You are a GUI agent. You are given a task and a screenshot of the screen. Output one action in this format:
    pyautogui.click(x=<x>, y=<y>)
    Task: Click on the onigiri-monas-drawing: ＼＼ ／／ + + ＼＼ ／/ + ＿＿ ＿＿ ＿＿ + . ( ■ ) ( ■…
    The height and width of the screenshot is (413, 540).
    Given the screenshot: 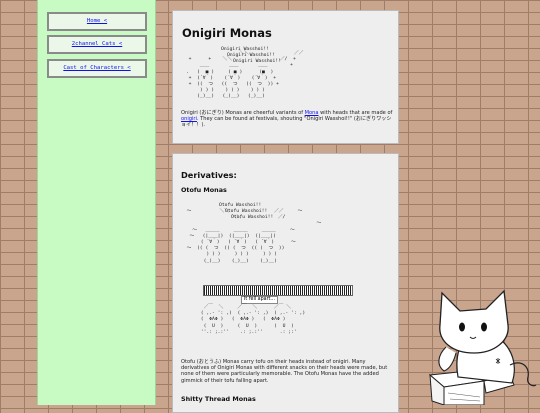 What is the action you would take?
    pyautogui.click(x=244, y=75)
    